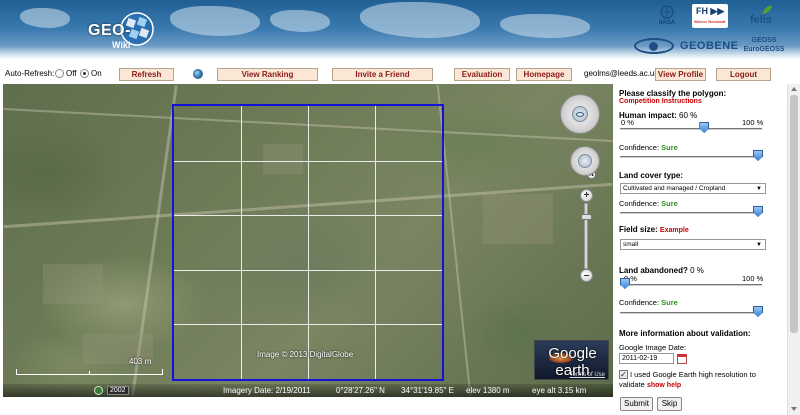 This screenshot has width=800, height=415. What do you see at coordinates (794, 89) in the screenshot?
I see `scroll-up-icon` at bounding box center [794, 89].